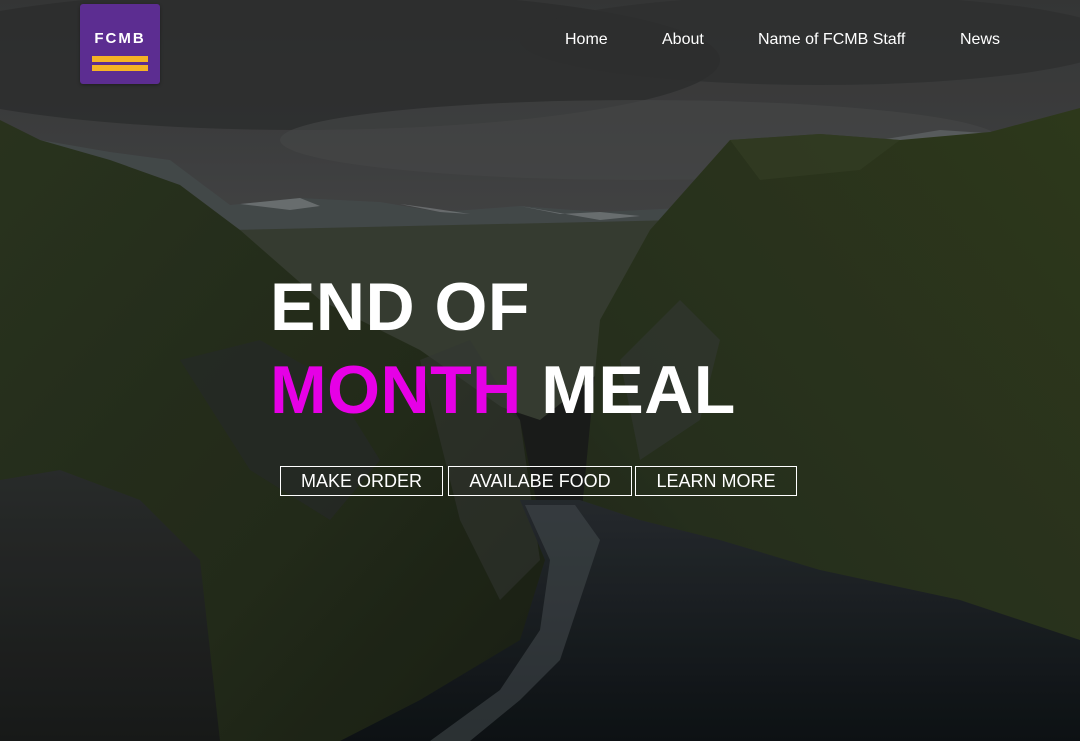 The width and height of the screenshot is (1080, 741). I want to click on make-order-button: MAKE ORDER, so click(361, 481).